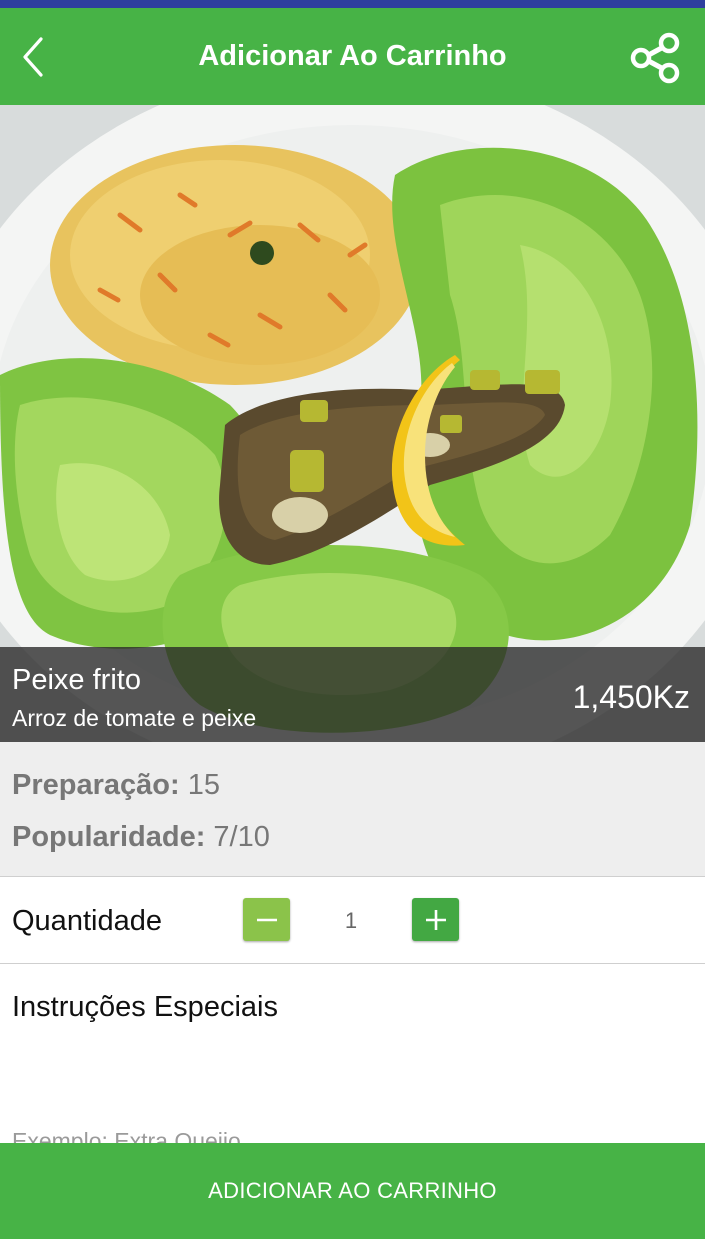 Image resolution: width=705 pixels, height=1239 pixels. What do you see at coordinates (76, 680) in the screenshot?
I see `dish-name: Peixe frito` at bounding box center [76, 680].